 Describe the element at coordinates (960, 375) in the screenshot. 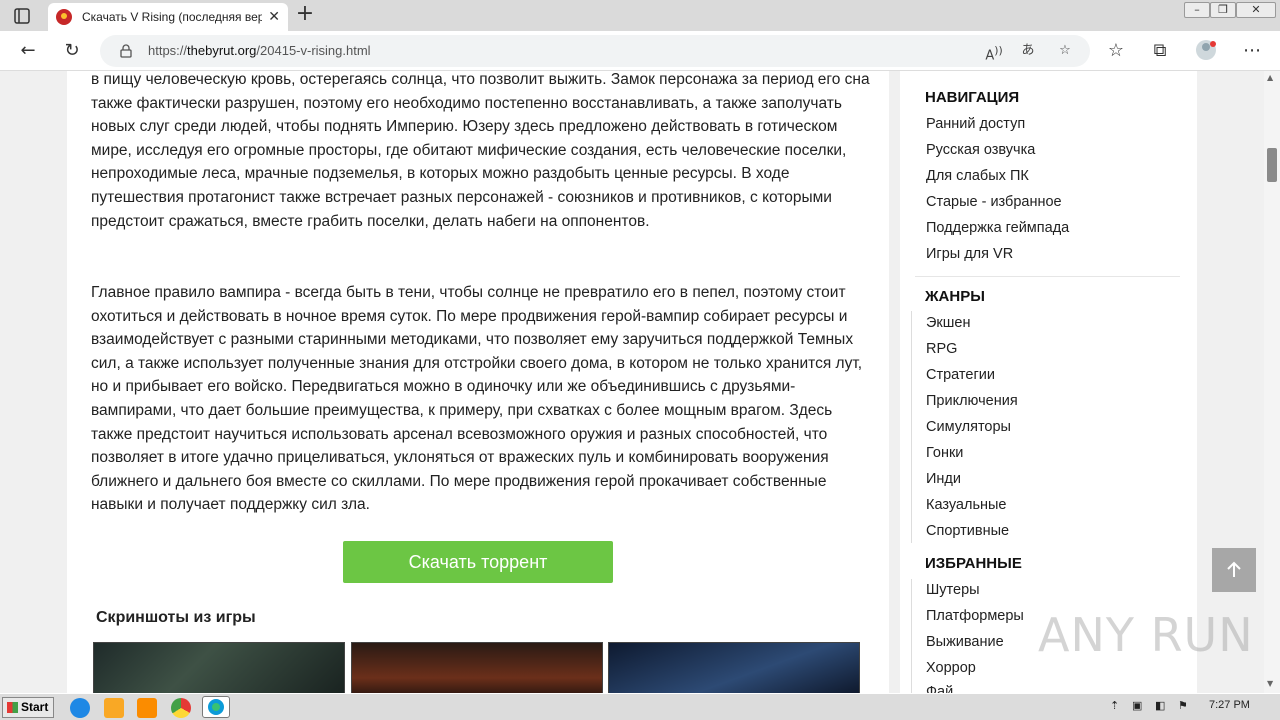

I see `sidebar-item: Стратегии` at that location.